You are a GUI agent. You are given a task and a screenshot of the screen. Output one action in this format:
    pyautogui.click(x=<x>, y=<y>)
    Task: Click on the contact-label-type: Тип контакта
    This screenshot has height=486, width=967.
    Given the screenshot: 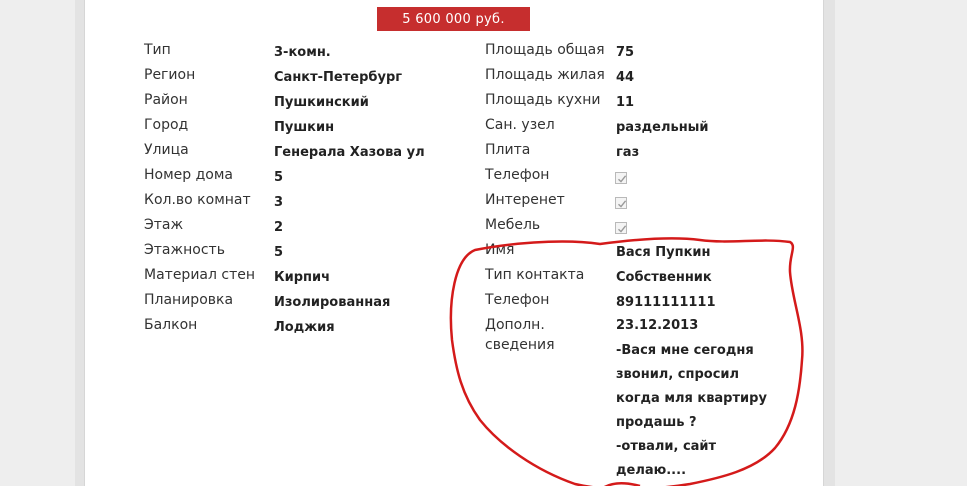 What is the action you would take?
    pyautogui.click(x=535, y=275)
    